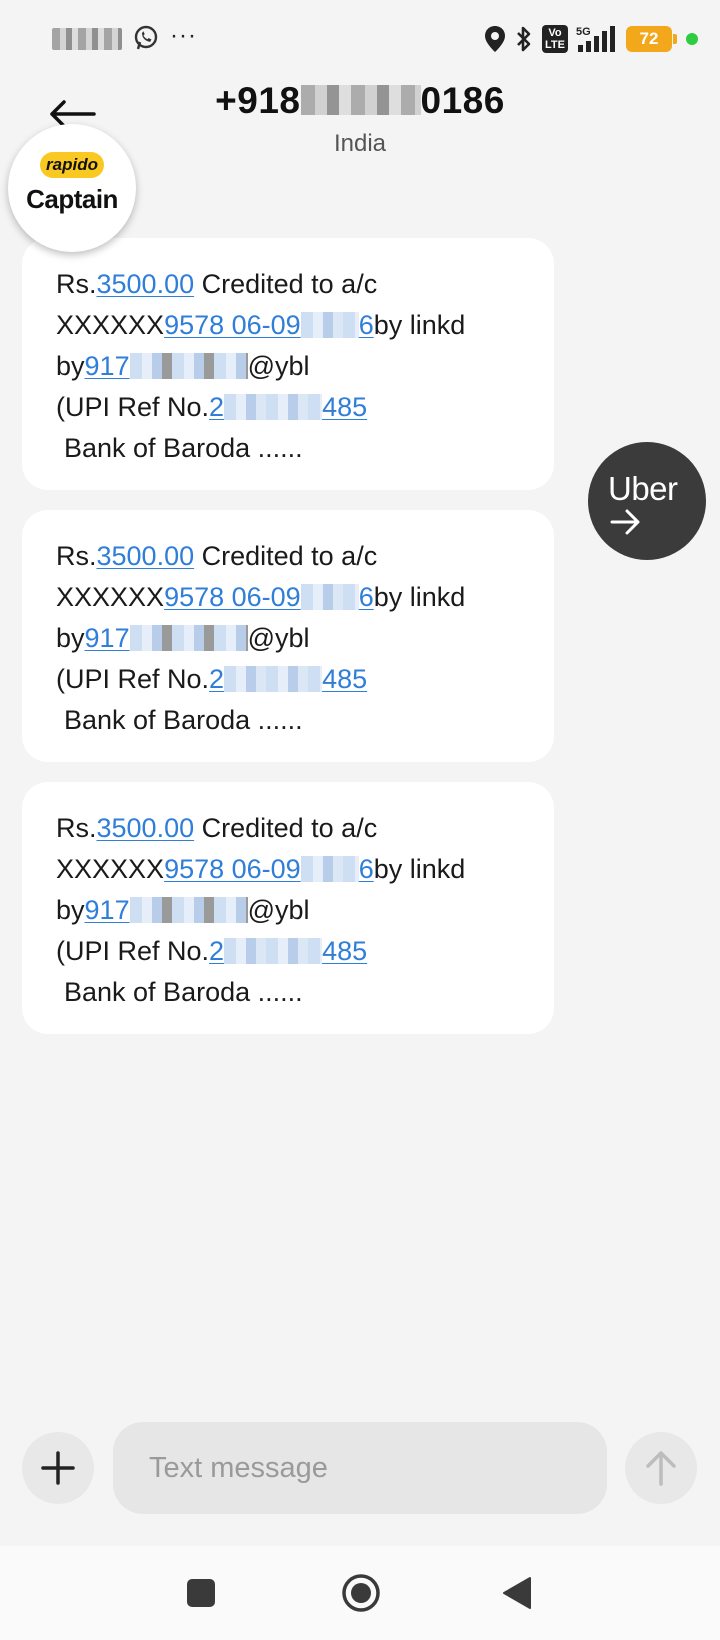  I want to click on clock-redacted, so click(87, 39).